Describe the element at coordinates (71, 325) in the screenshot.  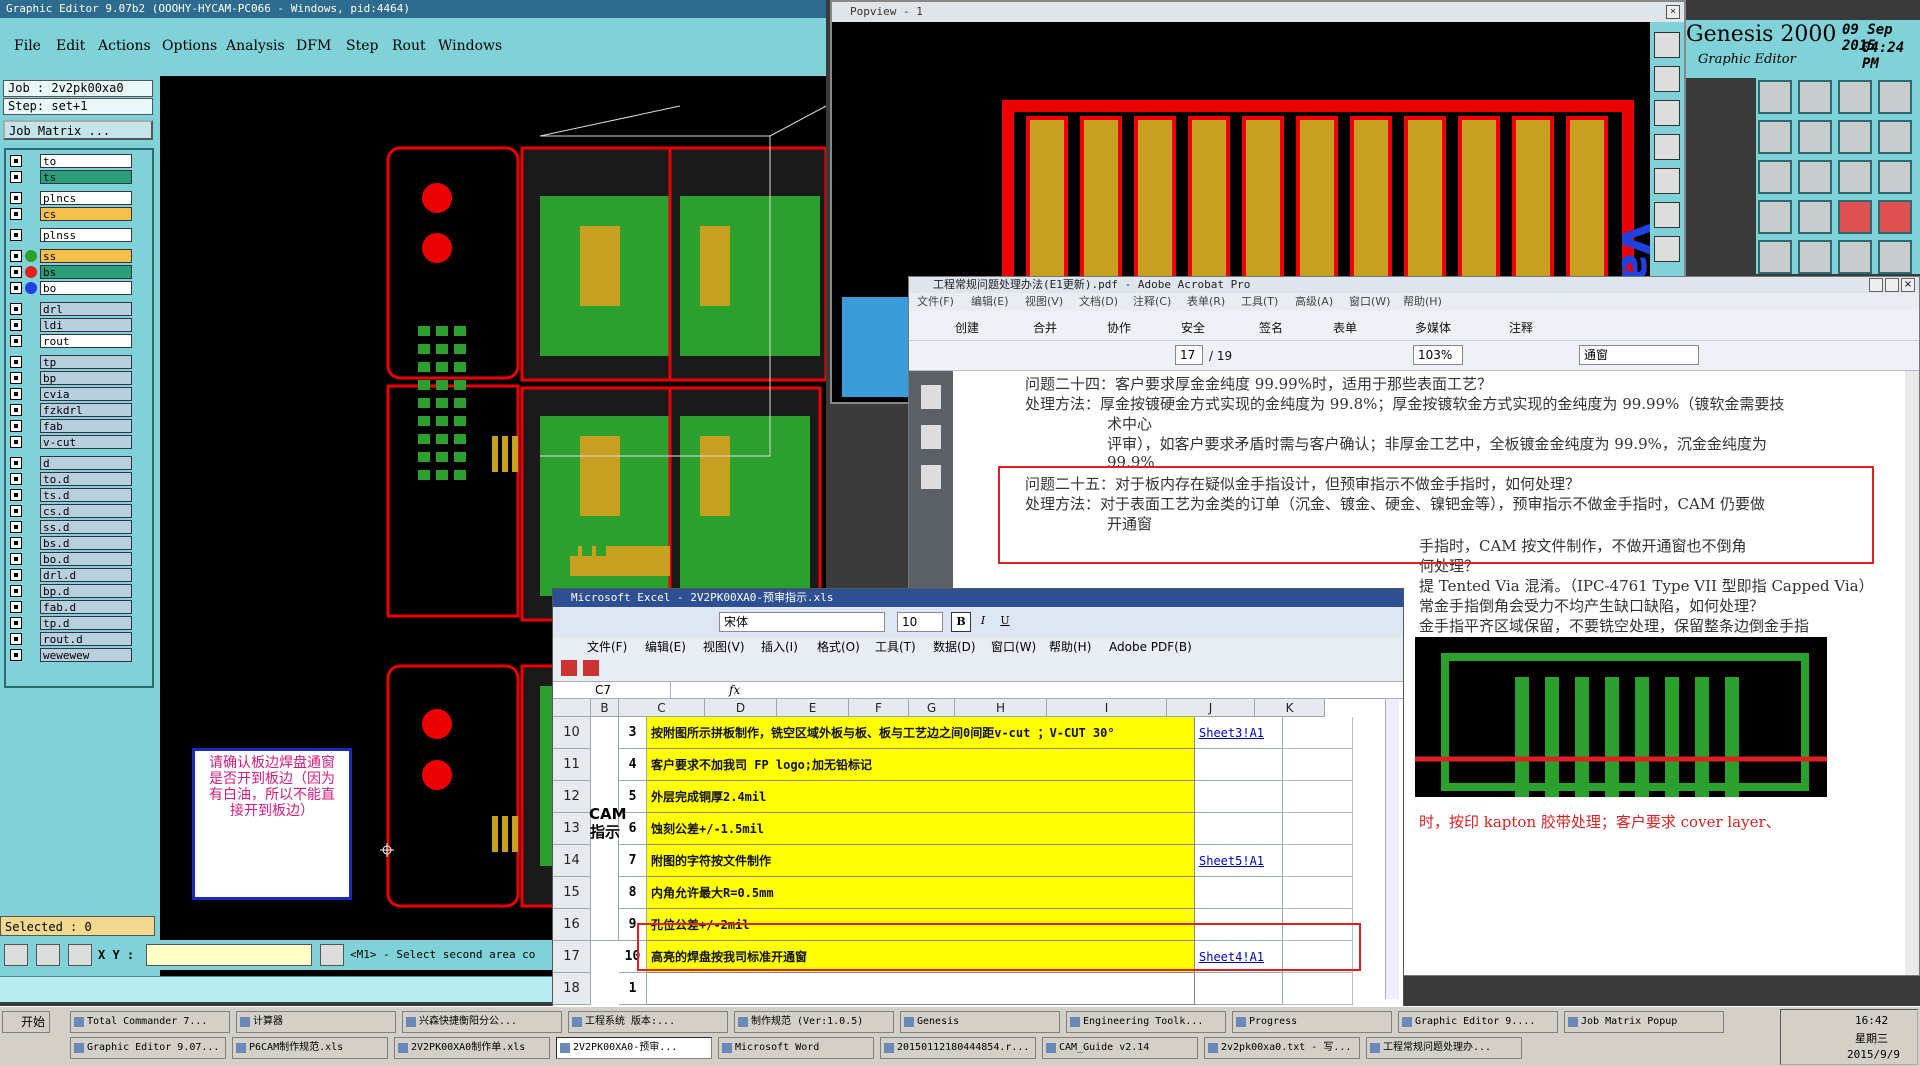
I see `layer-row: ldi` at that location.